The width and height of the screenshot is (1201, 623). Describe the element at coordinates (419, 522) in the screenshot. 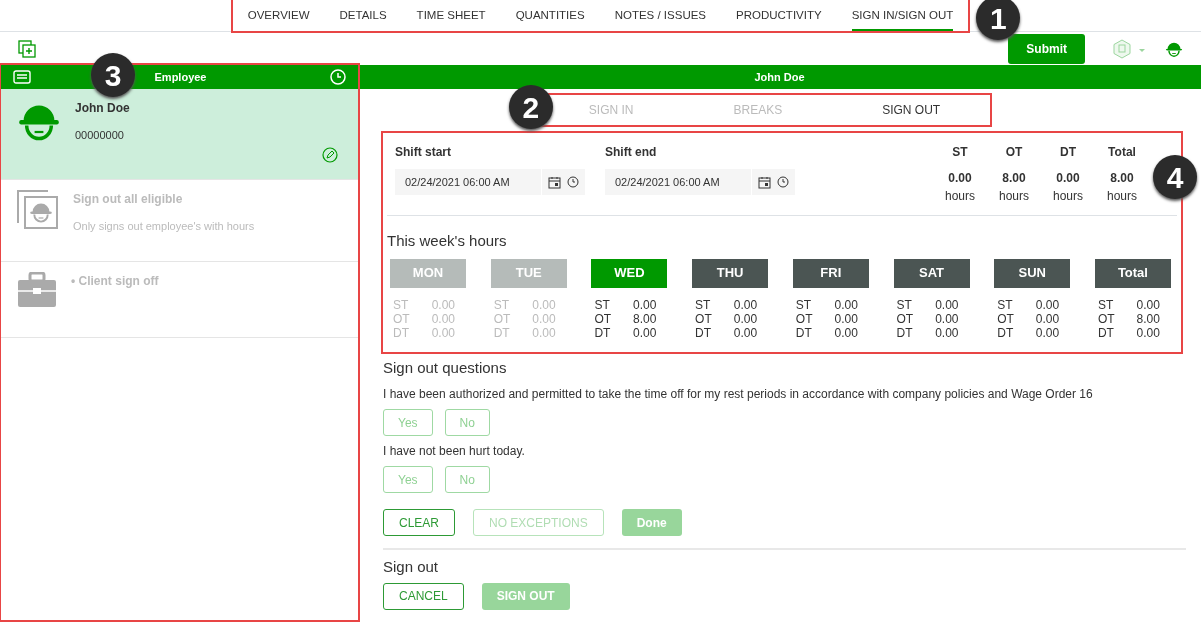

I see `action-button: CLEAR` at that location.